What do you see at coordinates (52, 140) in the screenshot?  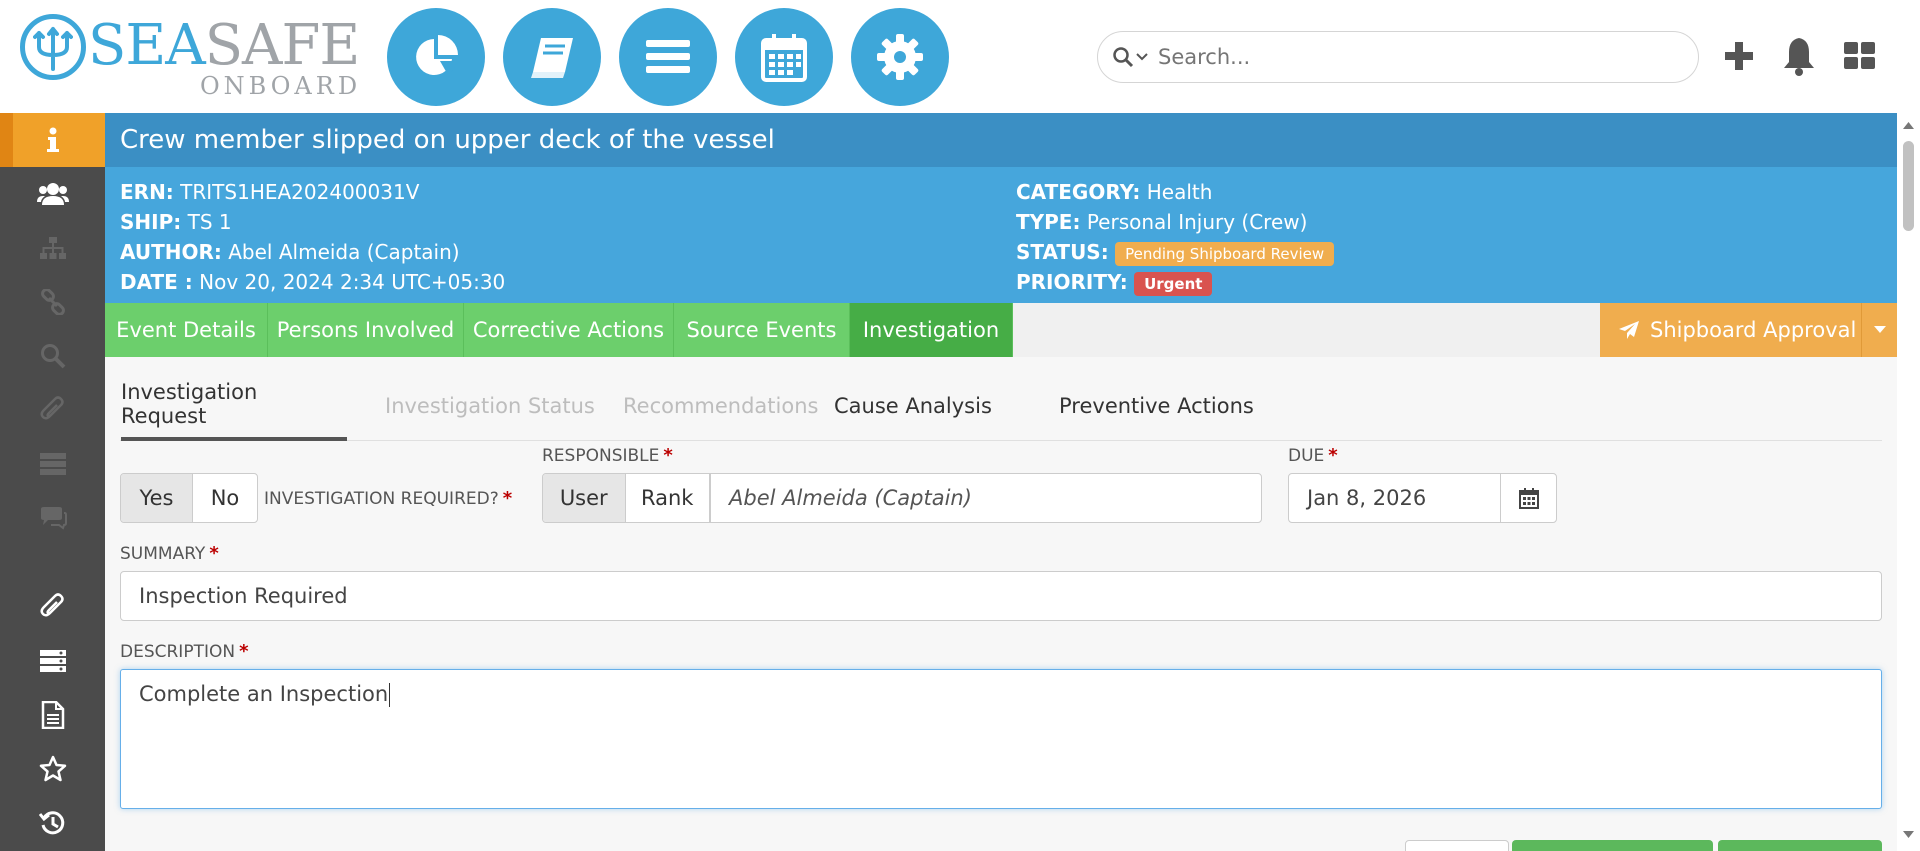 I see `sidebar-item-info` at bounding box center [52, 140].